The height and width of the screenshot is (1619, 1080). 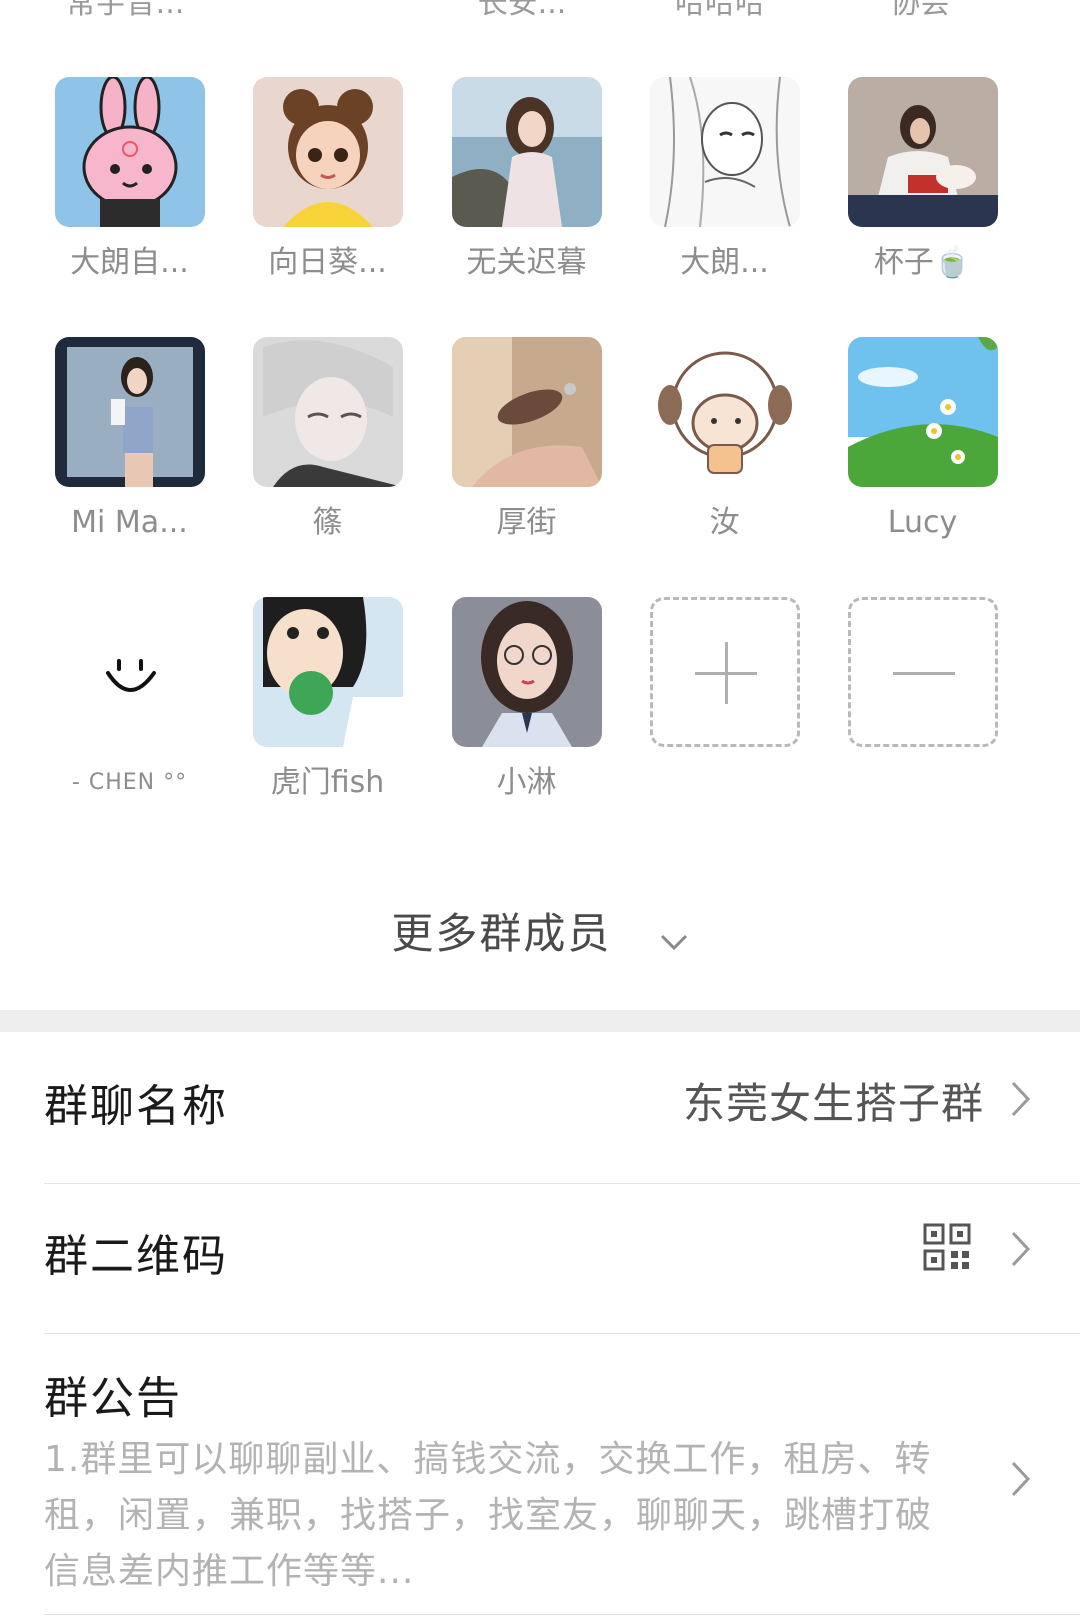 What do you see at coordinates (540, 1021) in the screenshot?
I see `section-divider` at bounding box center [540, 1021].